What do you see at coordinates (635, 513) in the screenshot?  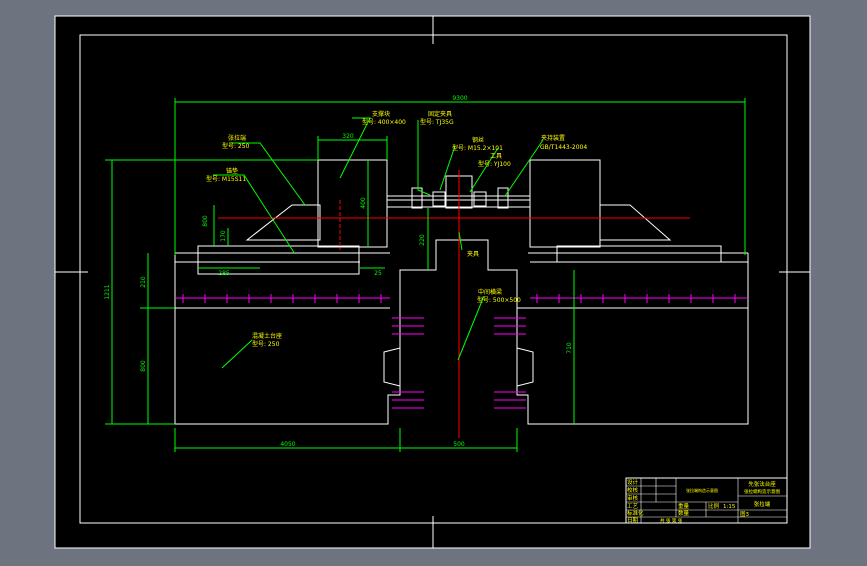 I see `tb-row-standard: 标准化` at bounding box center [635, 513].